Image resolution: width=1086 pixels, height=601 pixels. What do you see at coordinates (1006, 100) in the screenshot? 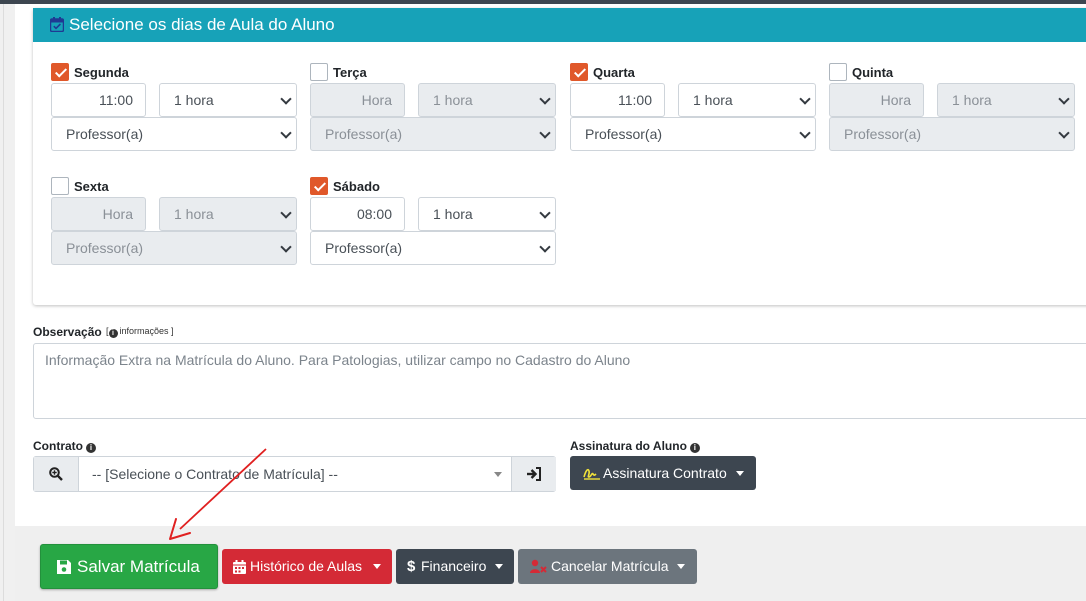
I see `duration-select-quinta: 1 hora` at bounding box center [1006, 100].